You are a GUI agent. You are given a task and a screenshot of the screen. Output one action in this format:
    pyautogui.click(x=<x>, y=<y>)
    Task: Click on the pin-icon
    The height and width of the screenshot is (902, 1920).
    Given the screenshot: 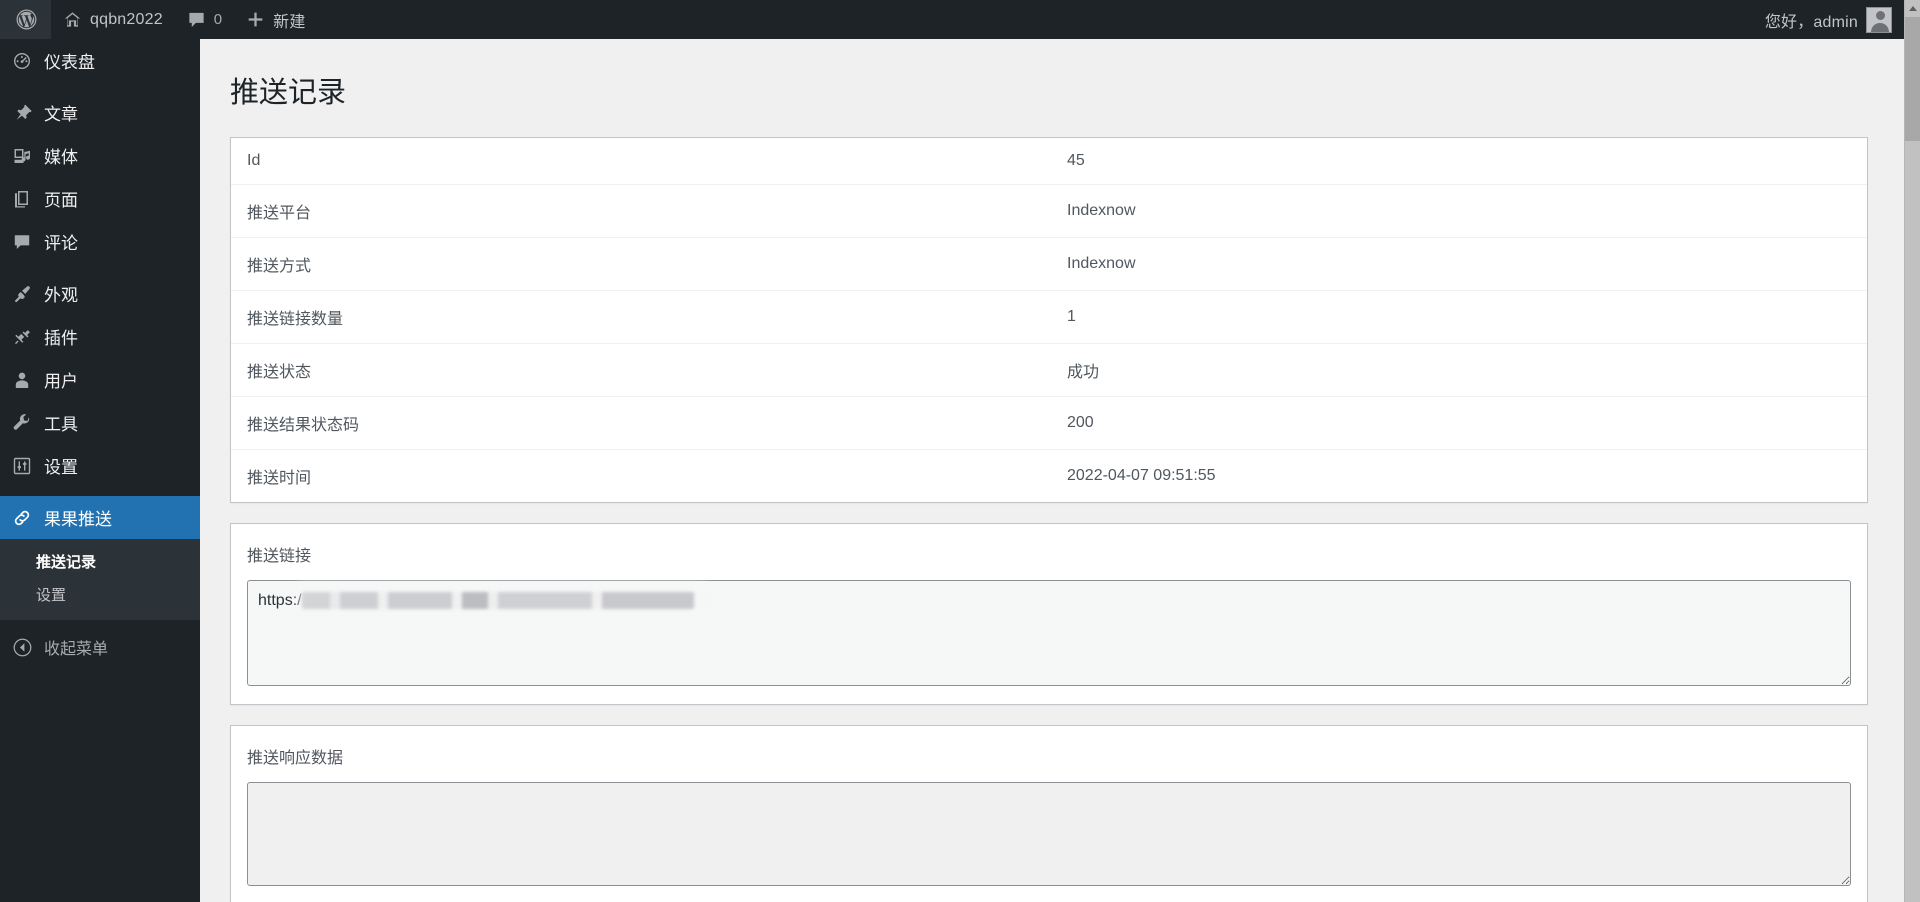 What is the action you would take?
    pyautogui.click(x=22, y=113)
    